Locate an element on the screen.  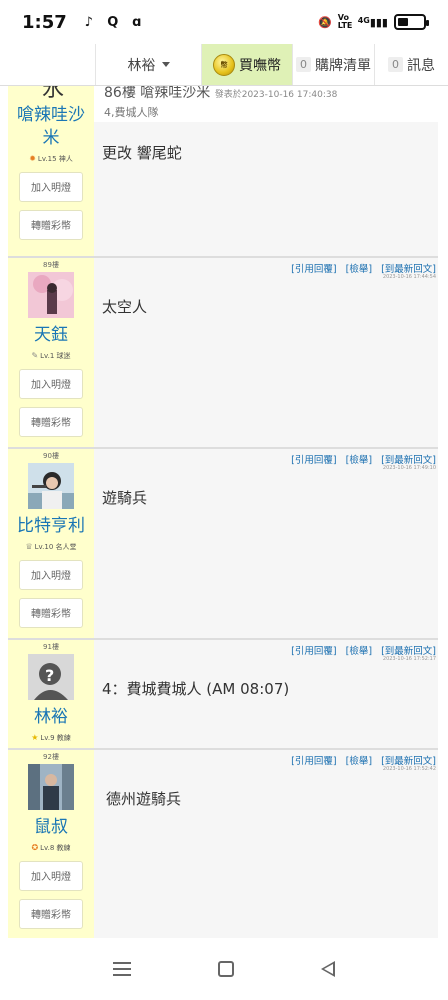
post-time: 2023-10-16 17:49:10 is located at coordinates (409, 468).